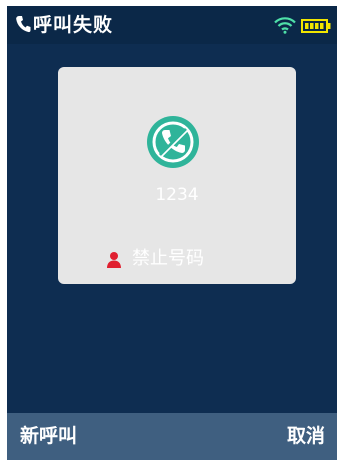  What do you see at coordinates (73, 25) in the screenshot?
I see `status-title: 呼叫失败` at bounding box center [73, 25].